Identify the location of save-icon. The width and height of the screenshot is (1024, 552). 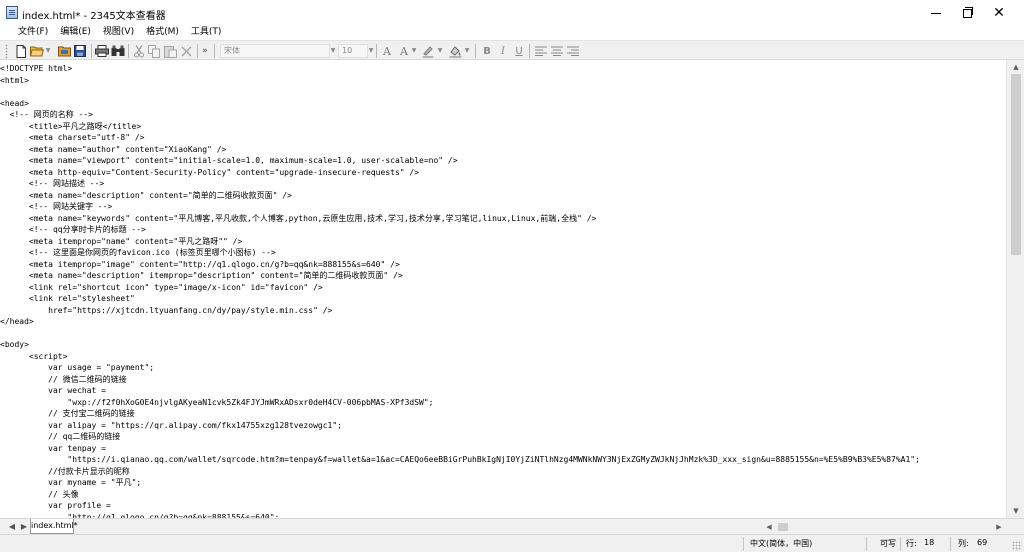
(80, 51).